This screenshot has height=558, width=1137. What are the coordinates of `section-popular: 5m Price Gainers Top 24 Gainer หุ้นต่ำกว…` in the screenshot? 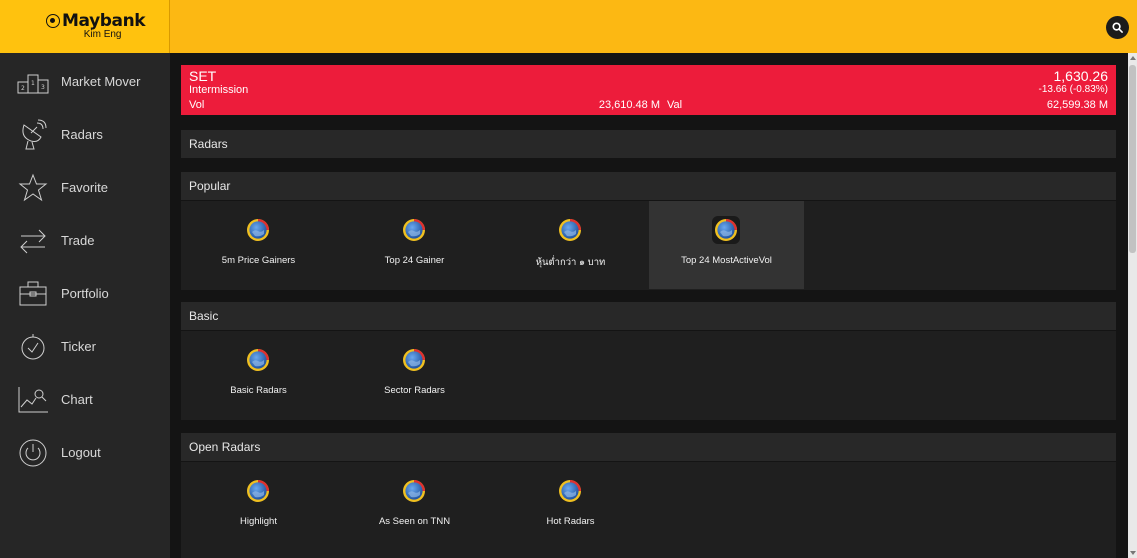 It's located at (648, 245).